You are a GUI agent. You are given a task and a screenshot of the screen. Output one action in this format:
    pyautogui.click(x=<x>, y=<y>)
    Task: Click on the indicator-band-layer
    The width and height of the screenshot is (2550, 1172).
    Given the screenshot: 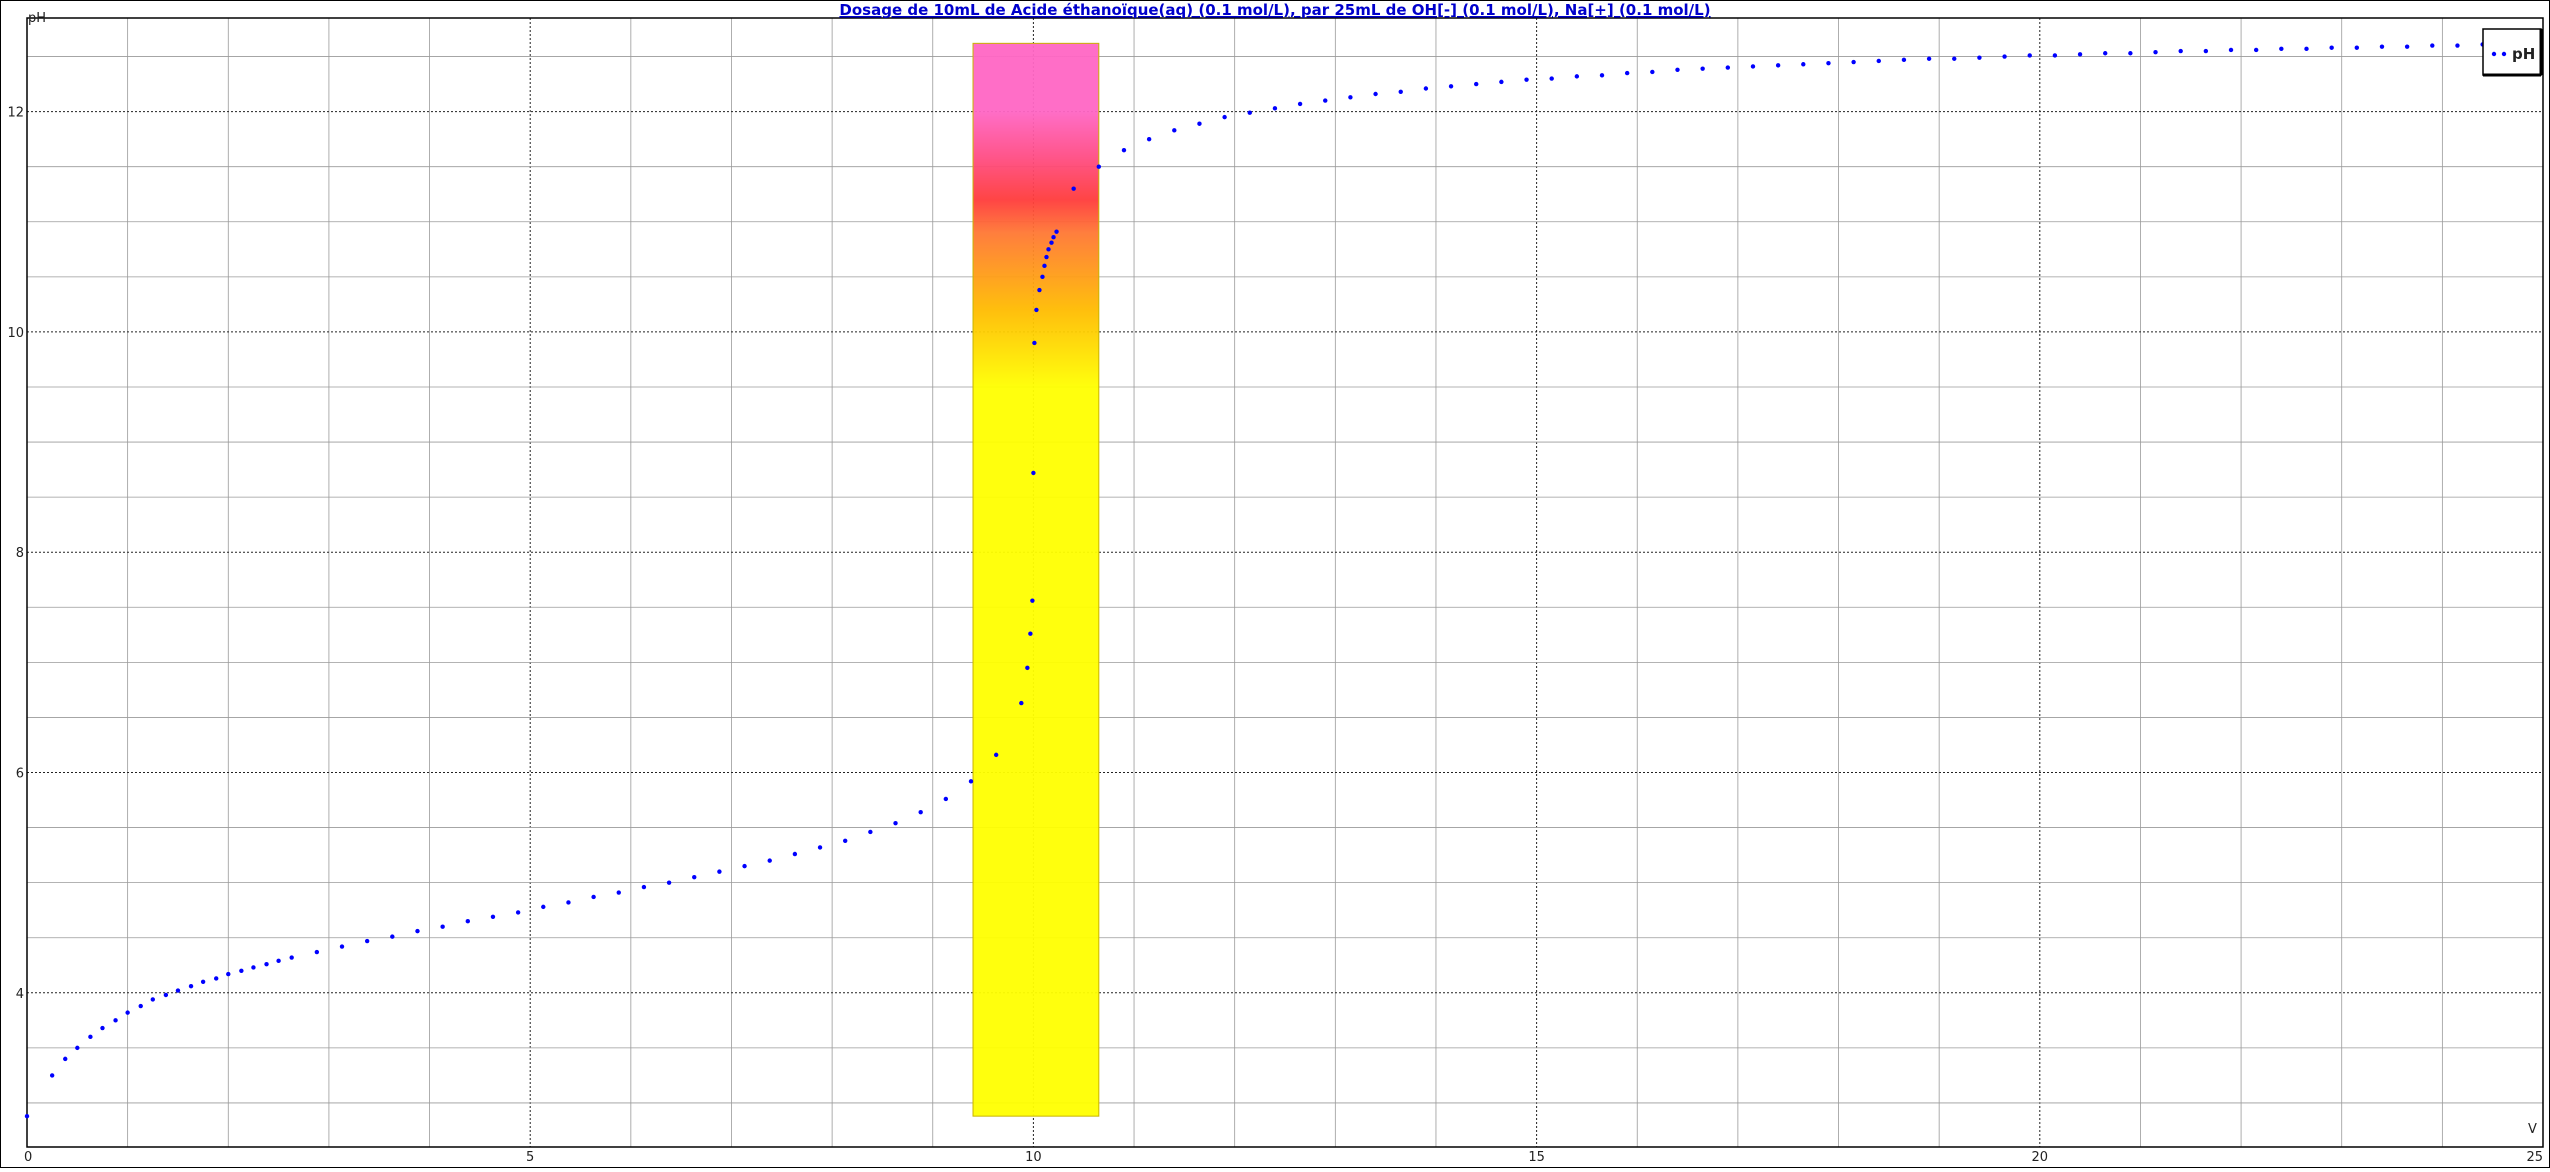 What is the action you would take?
    pyautogui.click(x=1036, y=579)
    